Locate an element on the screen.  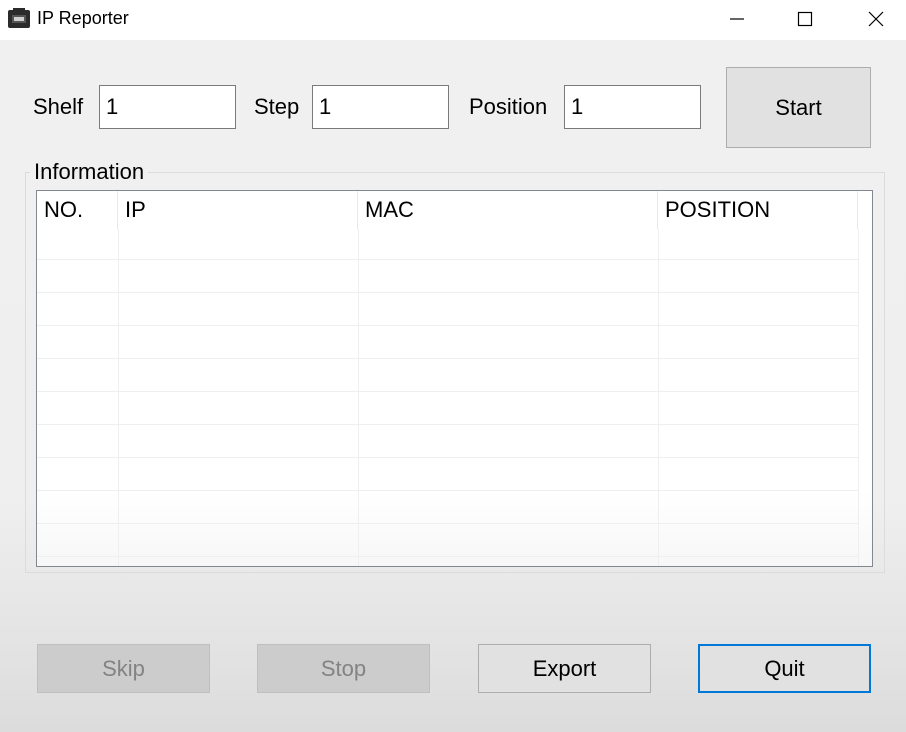
window-title: IP Reporter is located at coordinates (83, 18).